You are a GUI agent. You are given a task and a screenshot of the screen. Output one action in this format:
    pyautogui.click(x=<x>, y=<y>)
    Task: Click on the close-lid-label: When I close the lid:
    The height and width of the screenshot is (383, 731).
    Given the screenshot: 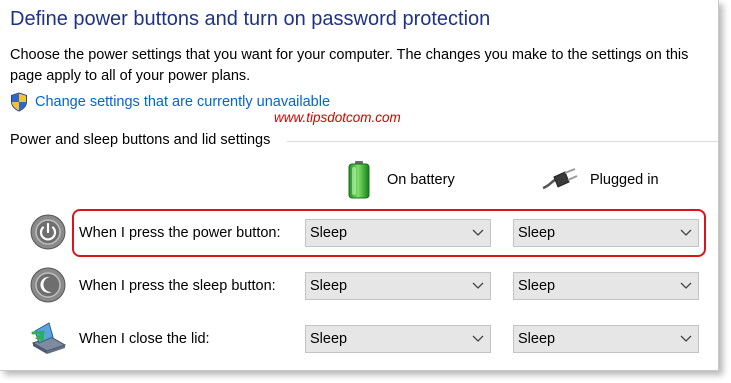 What is the action you would take?
    pyautogui.click(x=144, y=339)
    